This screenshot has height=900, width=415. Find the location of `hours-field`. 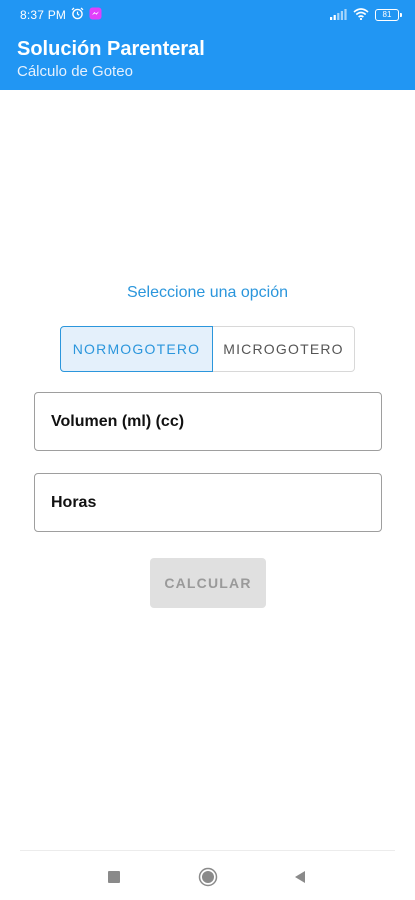

hours-field is located at coordinates (208, 502).